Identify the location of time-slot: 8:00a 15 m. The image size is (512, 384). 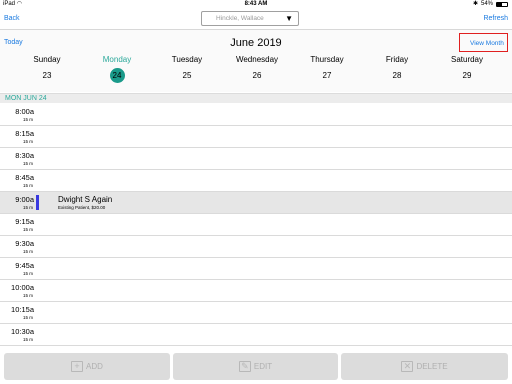
(256, 115).